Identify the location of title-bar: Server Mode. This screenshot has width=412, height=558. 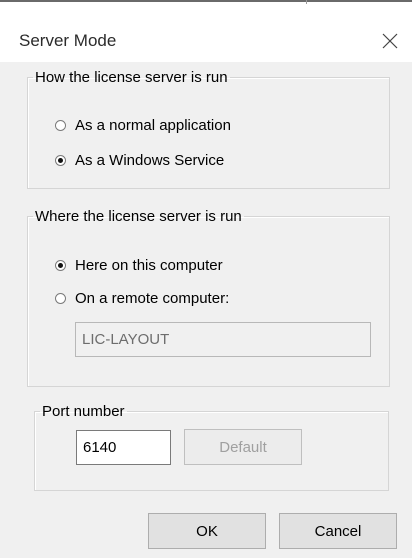
(206, 33).